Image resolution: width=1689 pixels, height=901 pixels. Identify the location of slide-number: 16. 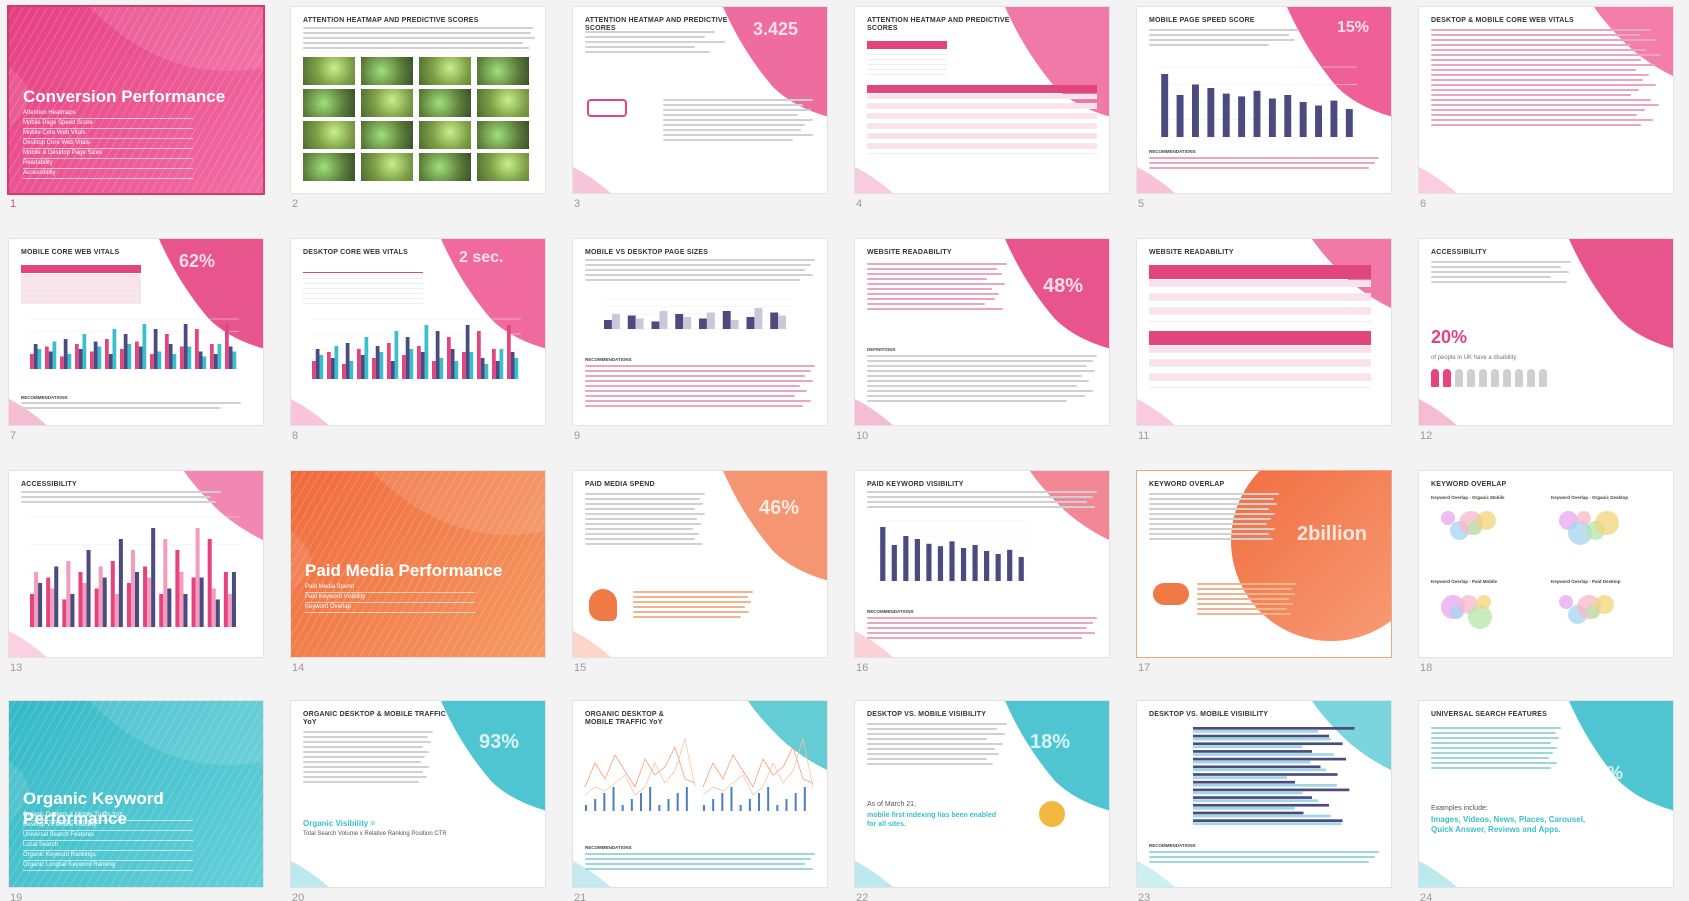
(862, 668).